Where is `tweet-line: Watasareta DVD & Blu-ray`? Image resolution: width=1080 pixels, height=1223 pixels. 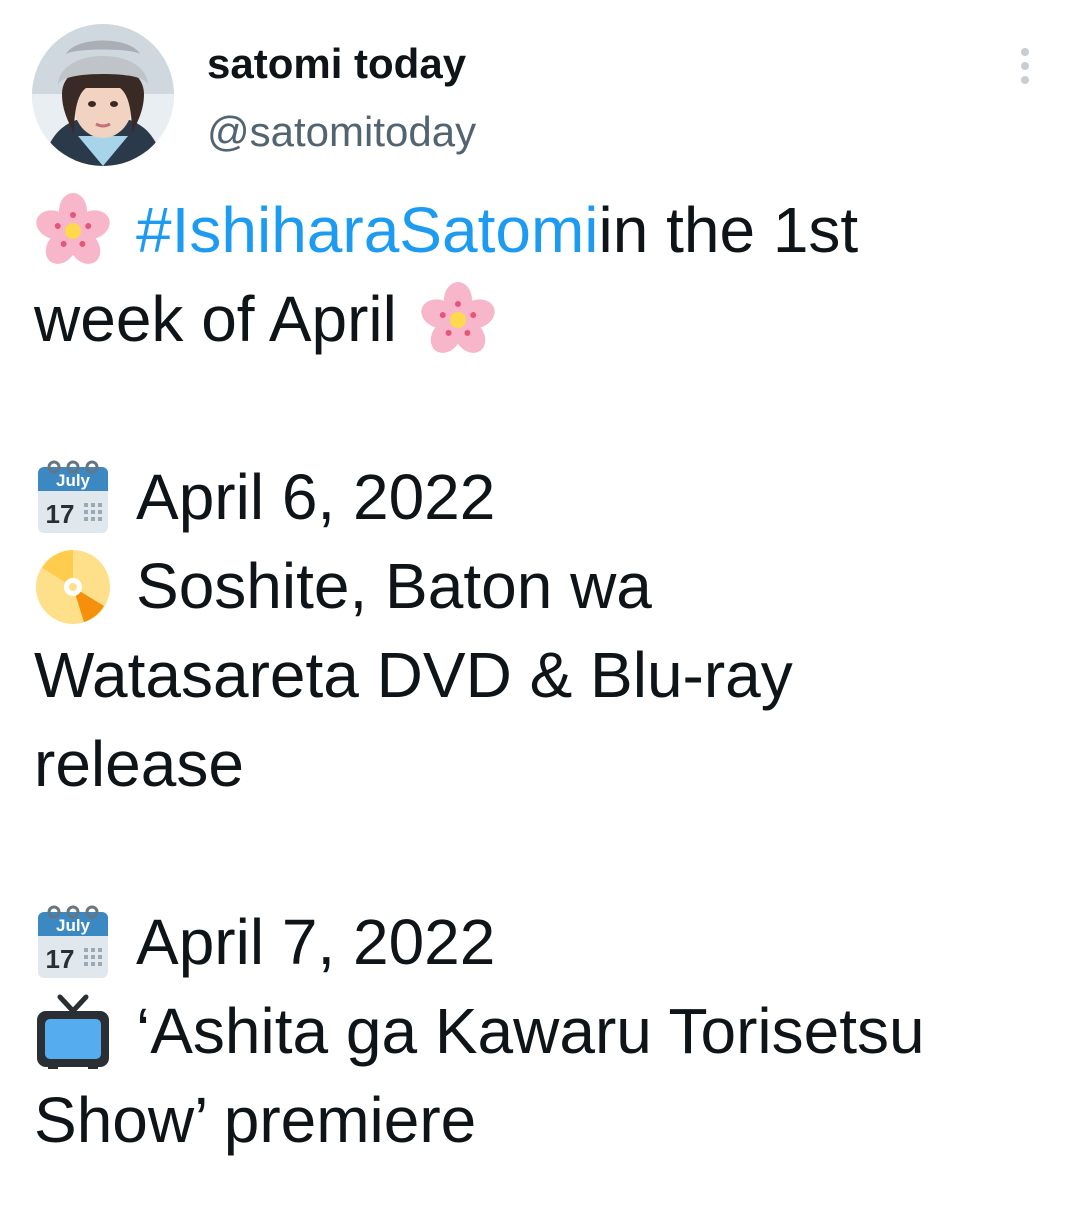 tweet-line: Watasareta DVD & Blu-ray is located at coordinates (539, 675).